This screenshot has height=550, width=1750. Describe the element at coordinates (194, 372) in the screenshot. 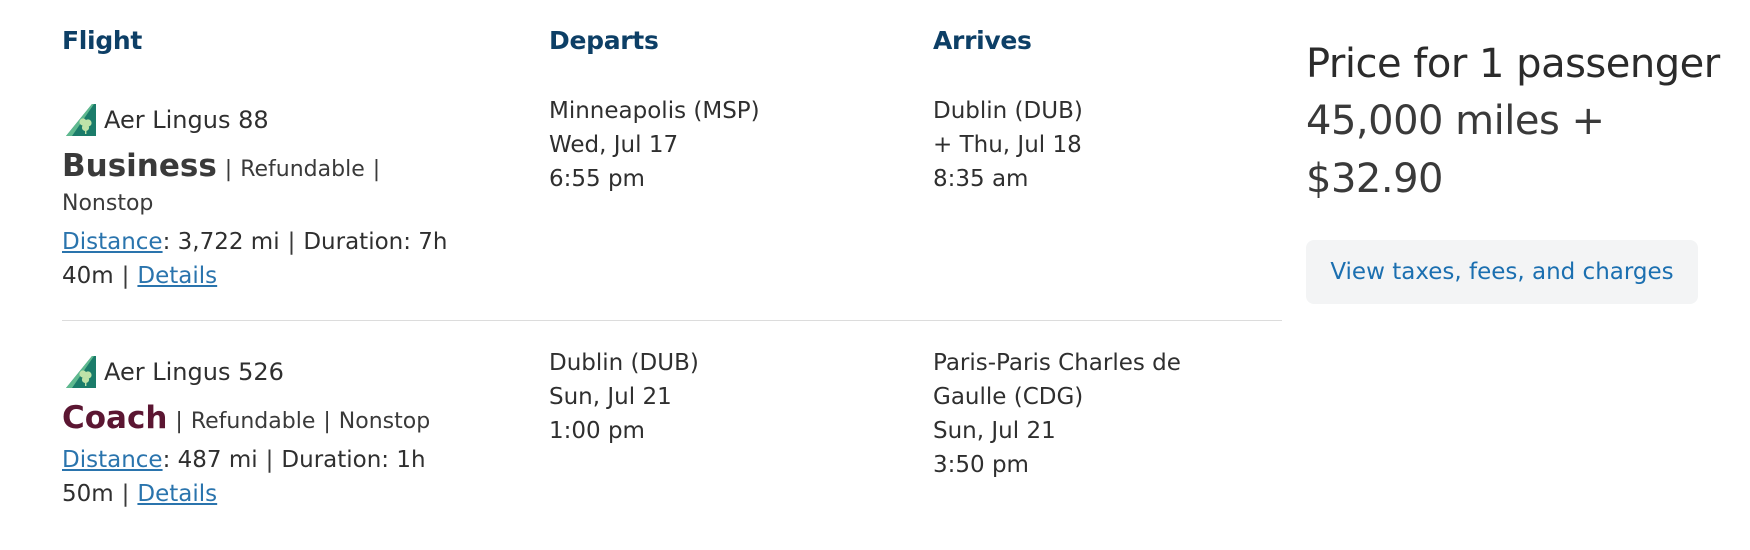

I see `segment-2-airline-name: Aer Lingus 526` at that location.